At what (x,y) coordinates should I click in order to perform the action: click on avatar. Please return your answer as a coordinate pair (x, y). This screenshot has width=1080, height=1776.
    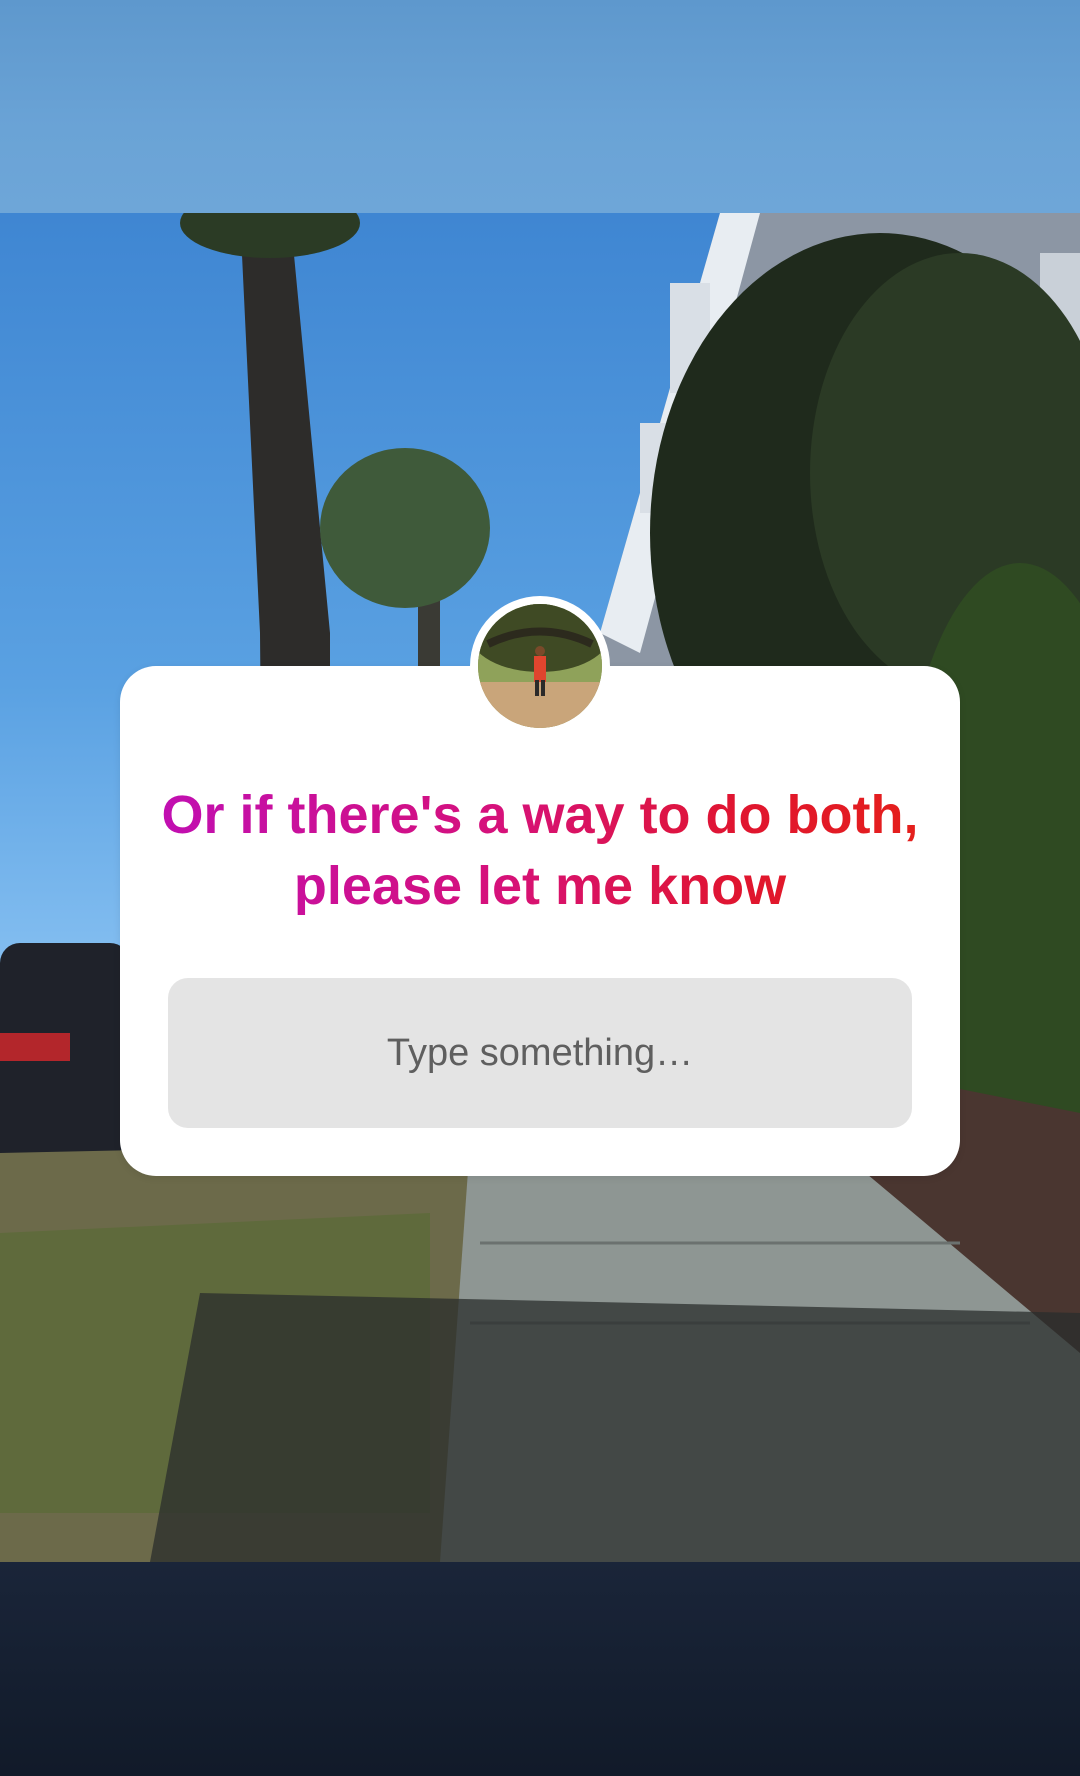
    Looking at the image, I should click on (540, 666).